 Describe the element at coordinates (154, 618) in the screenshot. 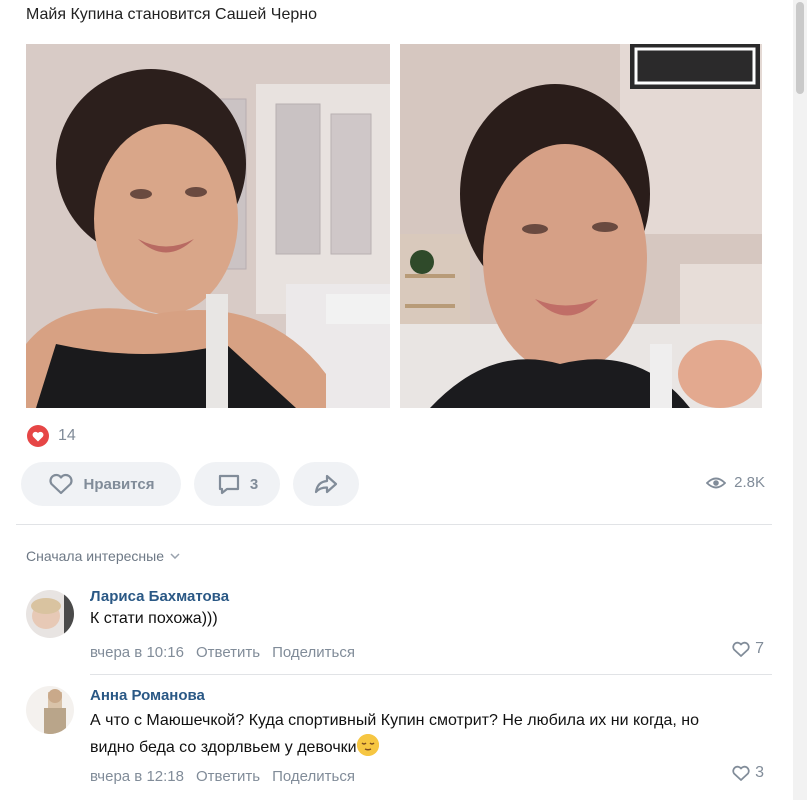

I see `comment-text: К стати похожа)))` at that location.